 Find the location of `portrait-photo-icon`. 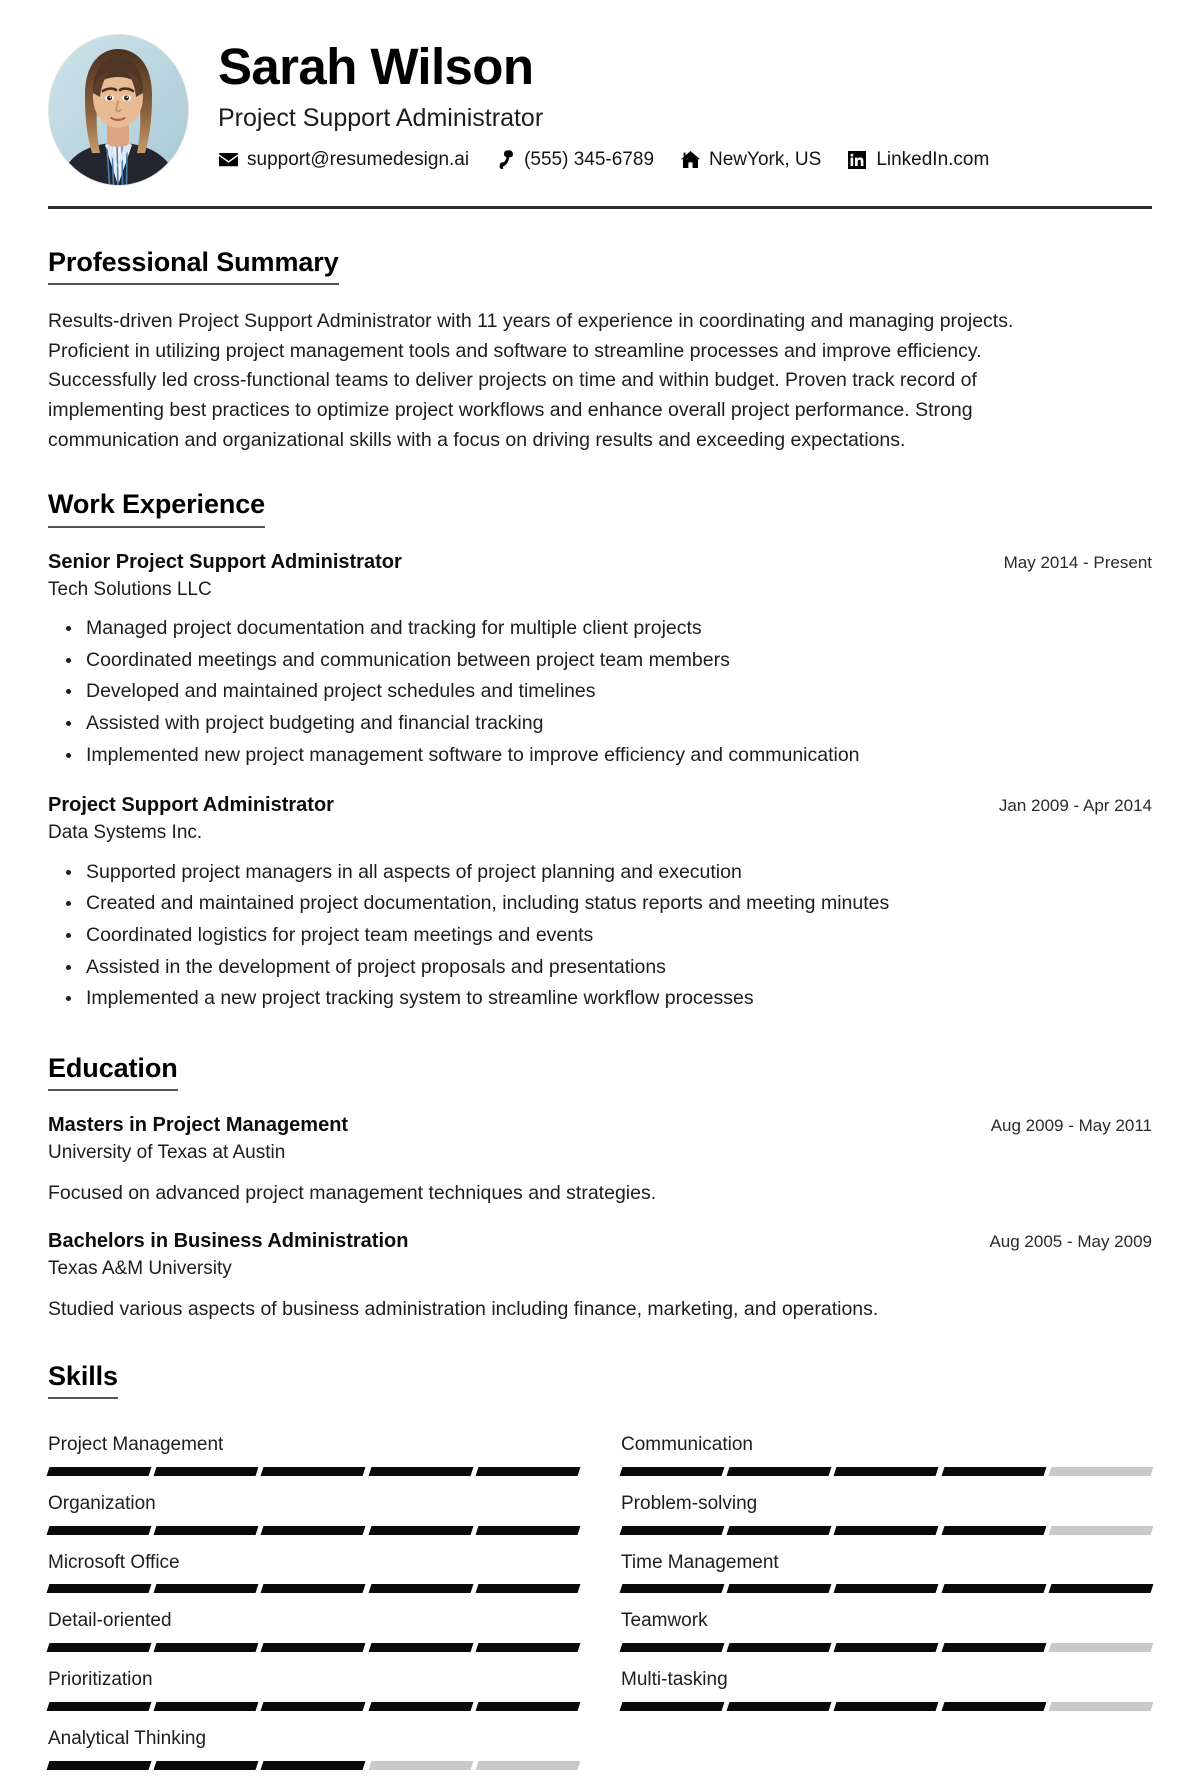

portrait-photo-icon is located at coordinates (118, 110).